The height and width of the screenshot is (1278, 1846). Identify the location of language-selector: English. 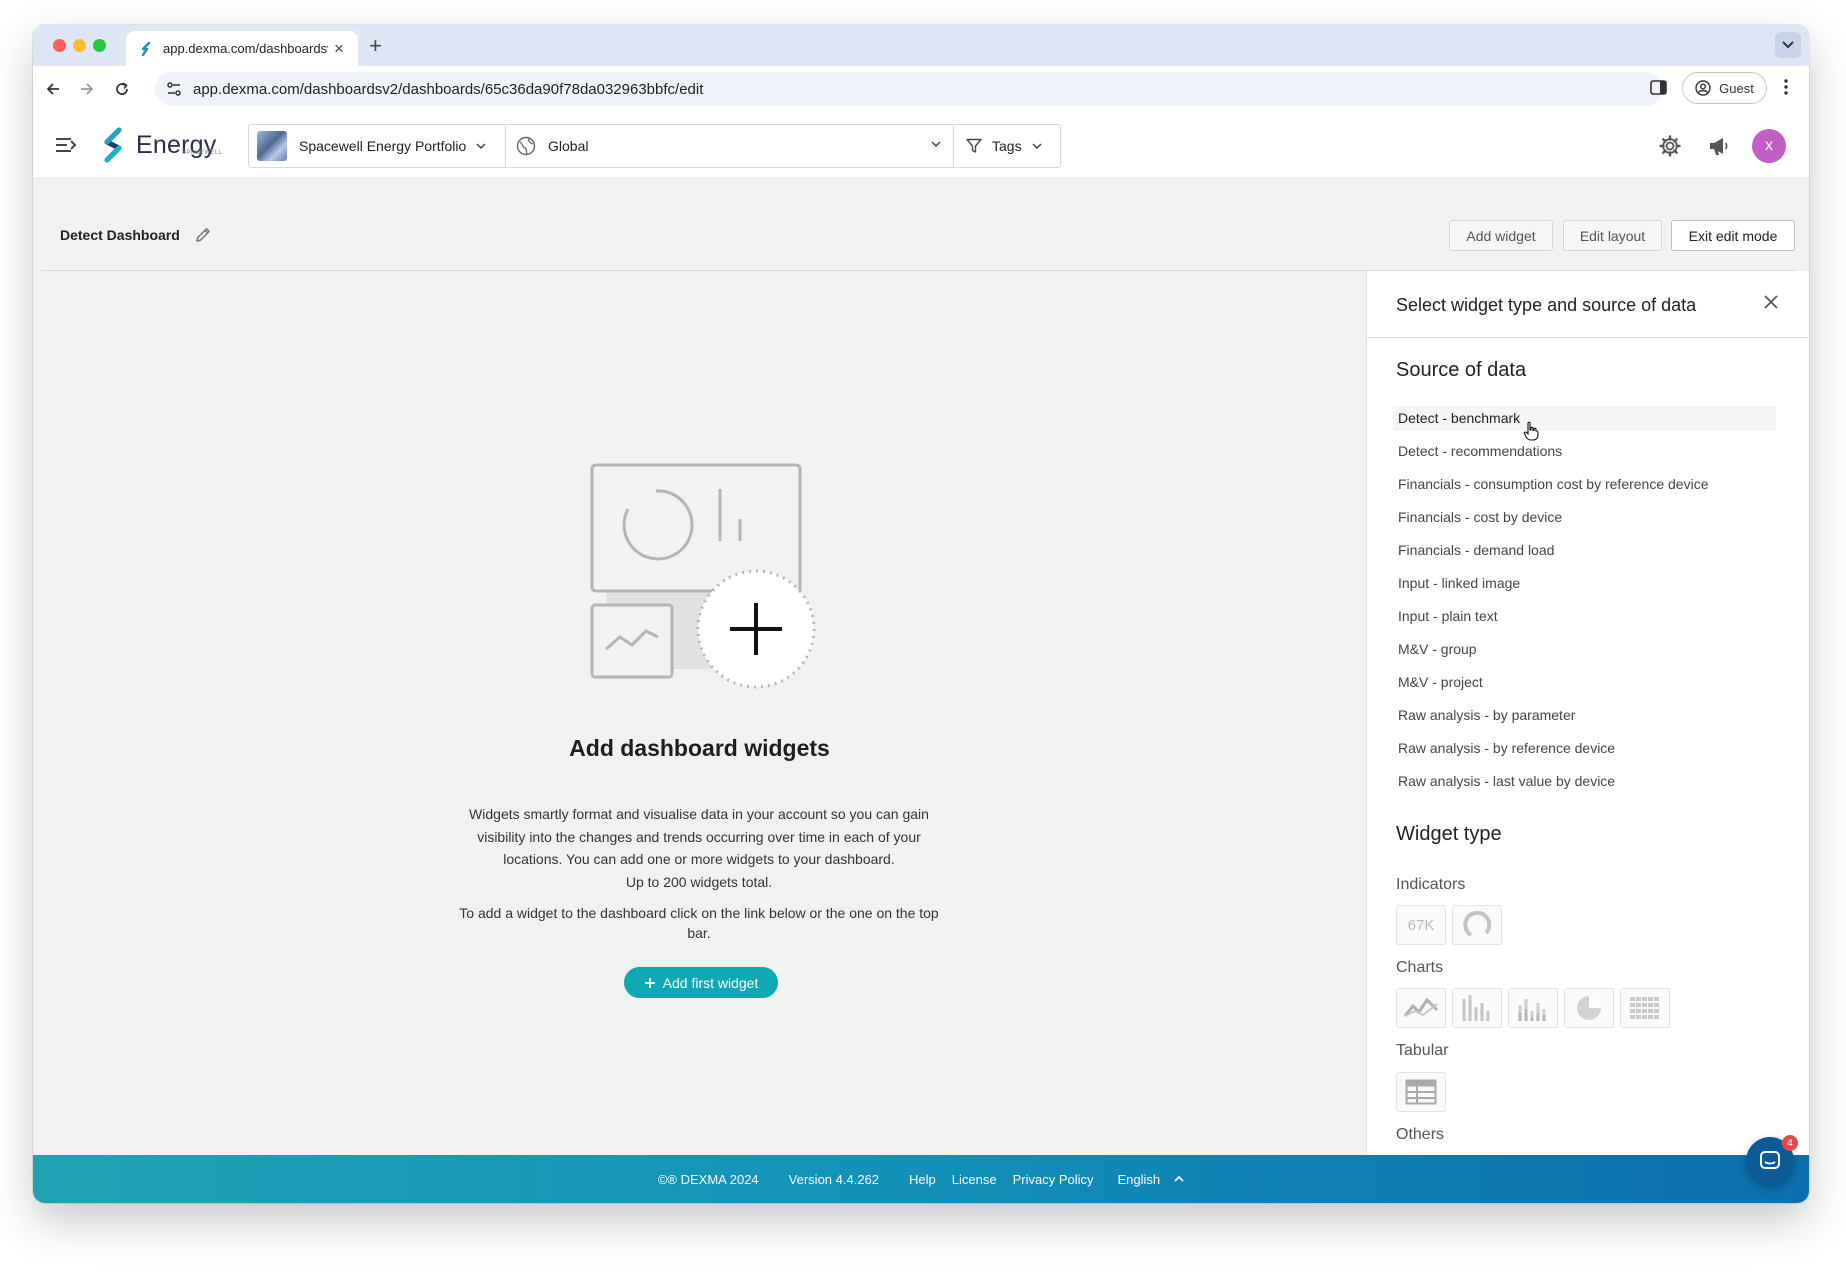
(1147, 1179).